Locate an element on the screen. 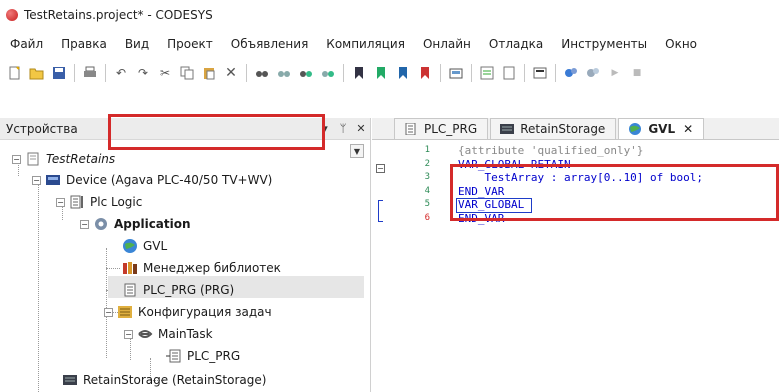  find-icon is located at coordinates (262, 73).